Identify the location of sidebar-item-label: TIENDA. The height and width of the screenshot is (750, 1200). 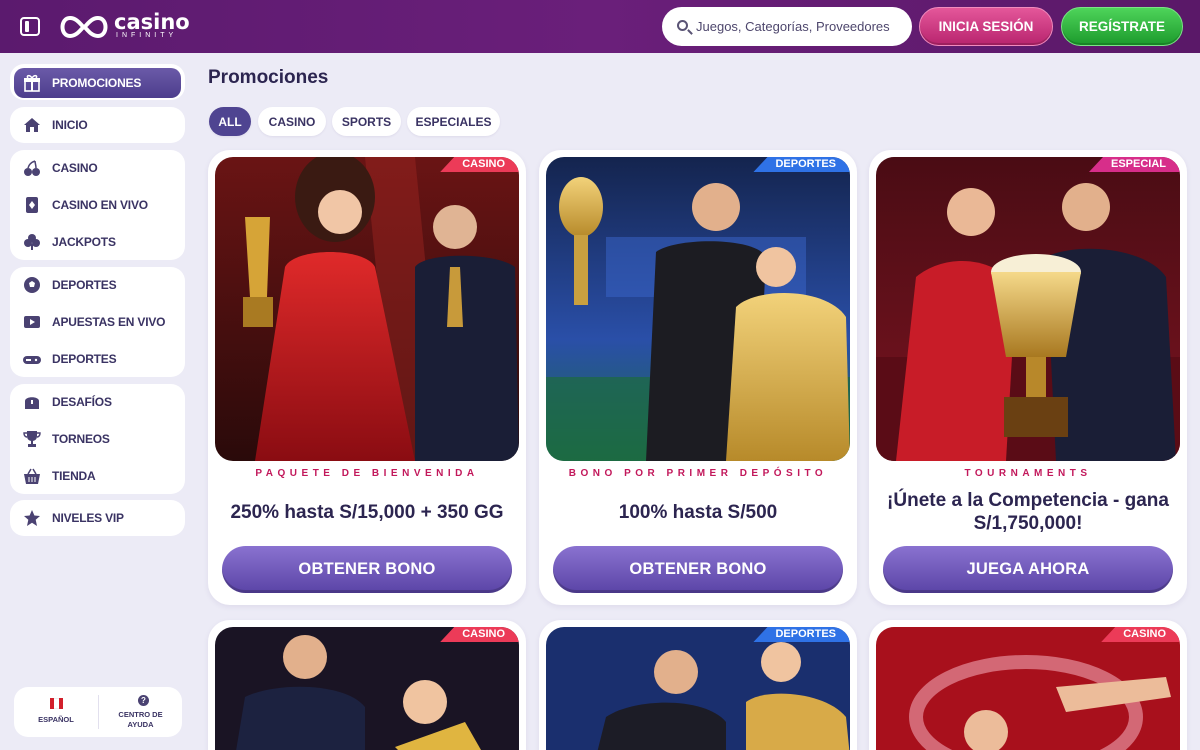
(74, 476).